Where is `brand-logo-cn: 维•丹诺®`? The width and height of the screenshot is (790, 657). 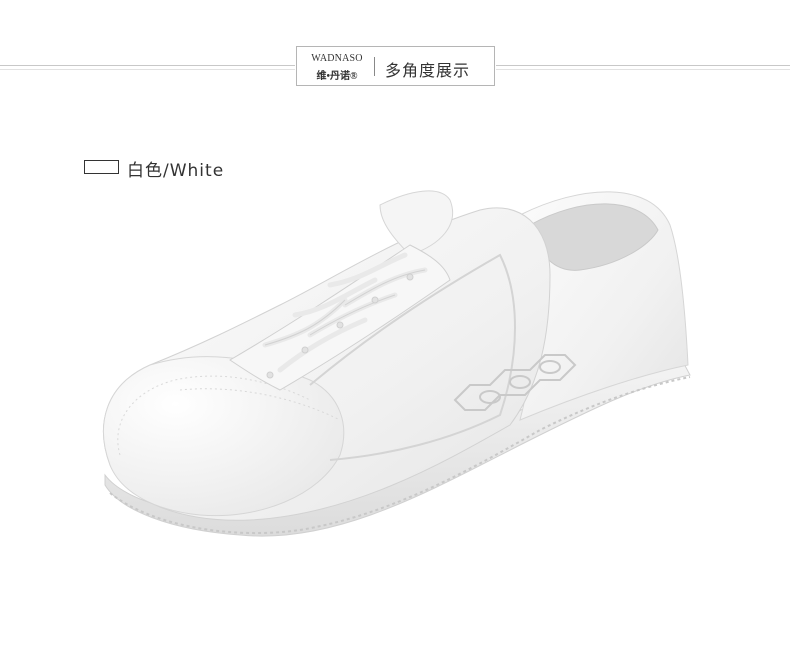 brand-logo-cn: 维•丹诺® is located at coordinates (337, 76).